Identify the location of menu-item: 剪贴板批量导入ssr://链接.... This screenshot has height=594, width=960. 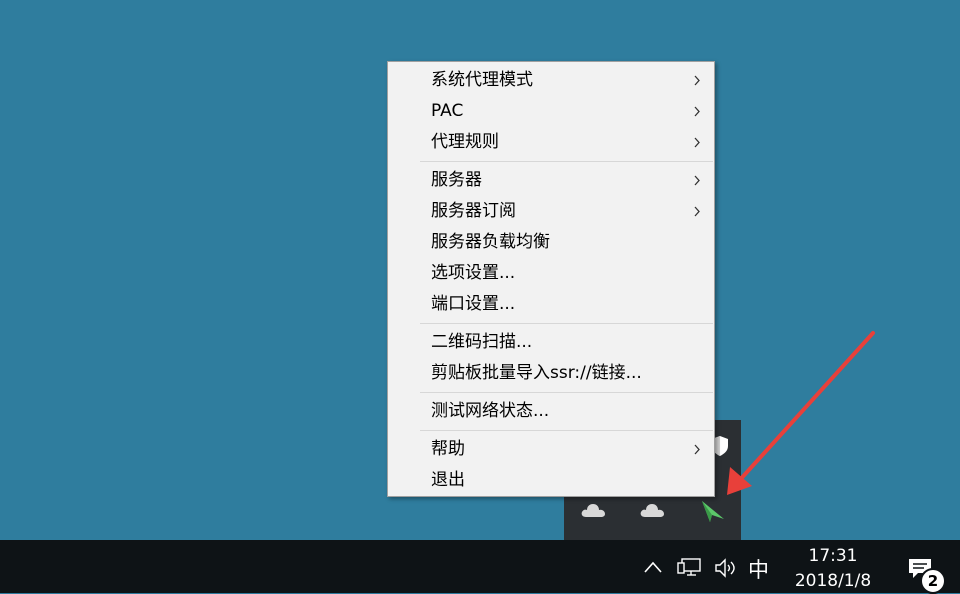
(551, 373).